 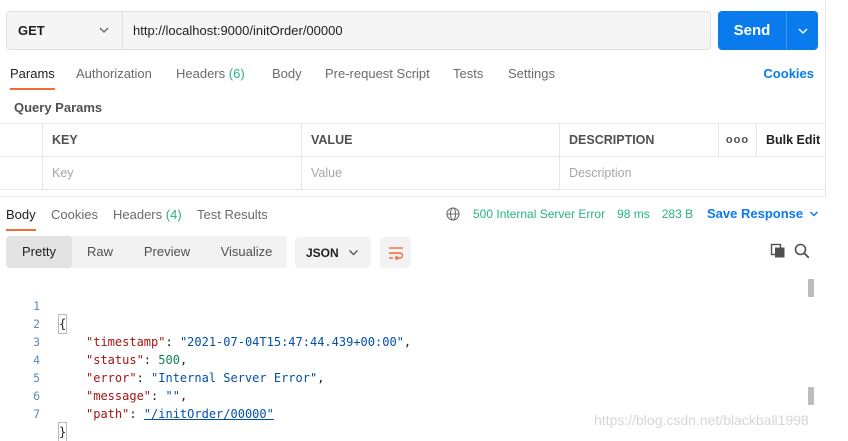 I want to click on query-params-title: Query Params, so click(x=58, y=107).